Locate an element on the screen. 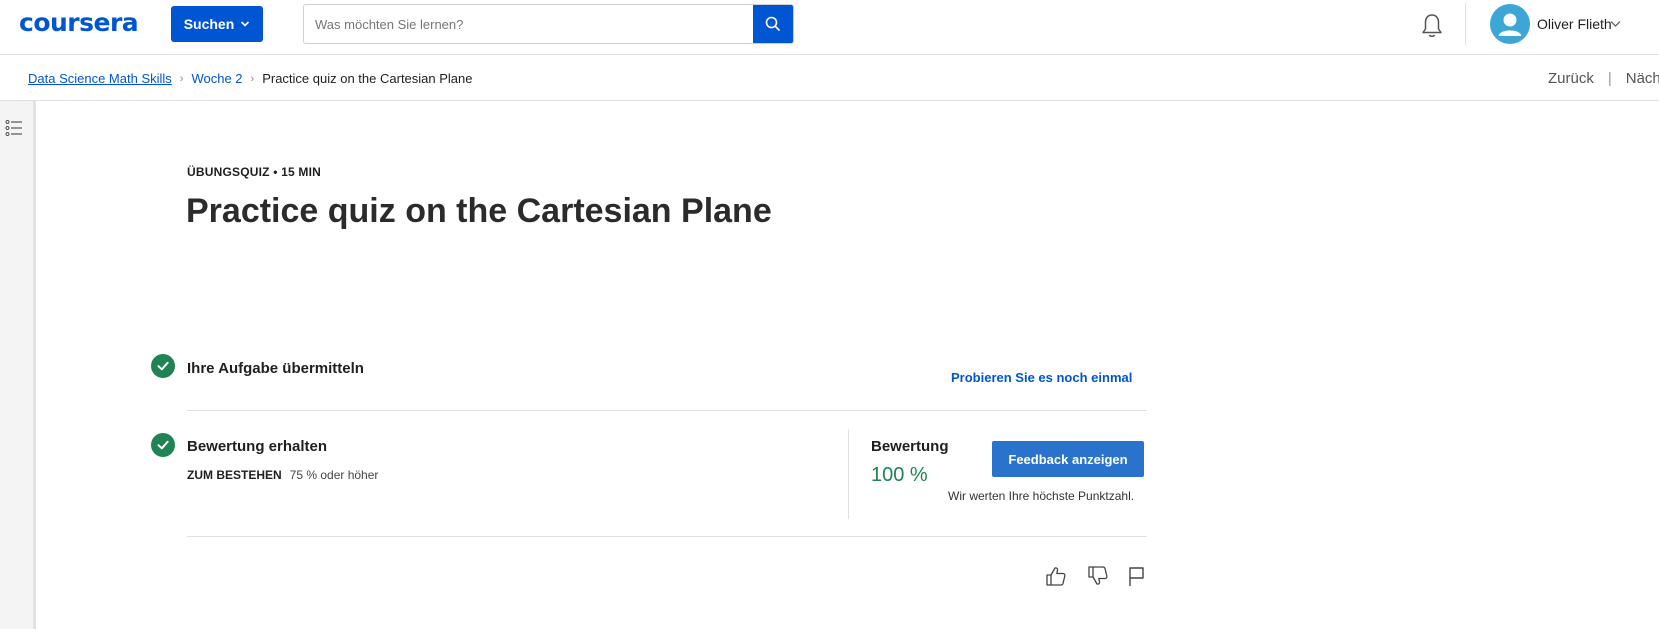  thumbs-down-icon is located at coordinates (1098, 576).